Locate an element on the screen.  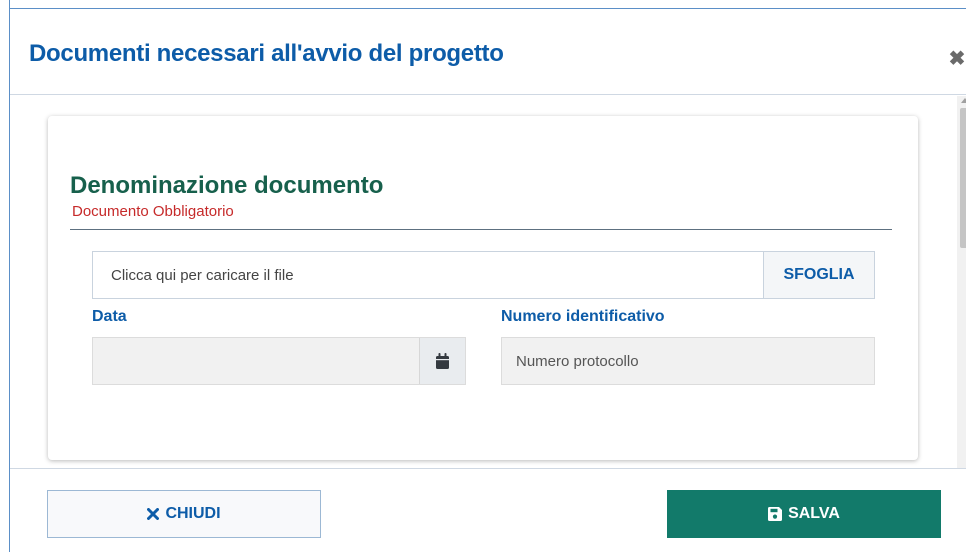
file-upload-placeholder: Clicca qui per caricare il file is located at coordinates (202, 275).